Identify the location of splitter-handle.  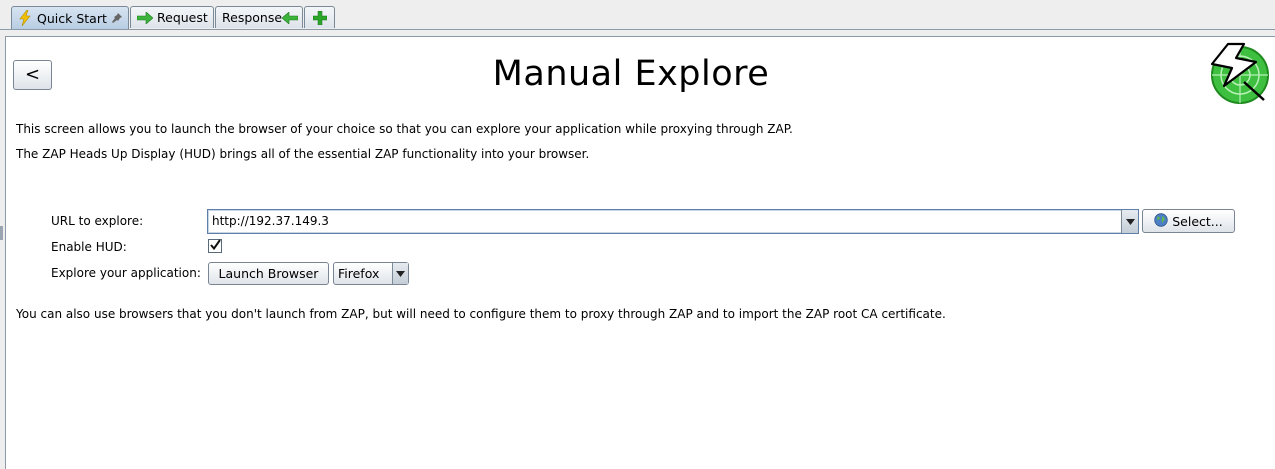
(1, 233).